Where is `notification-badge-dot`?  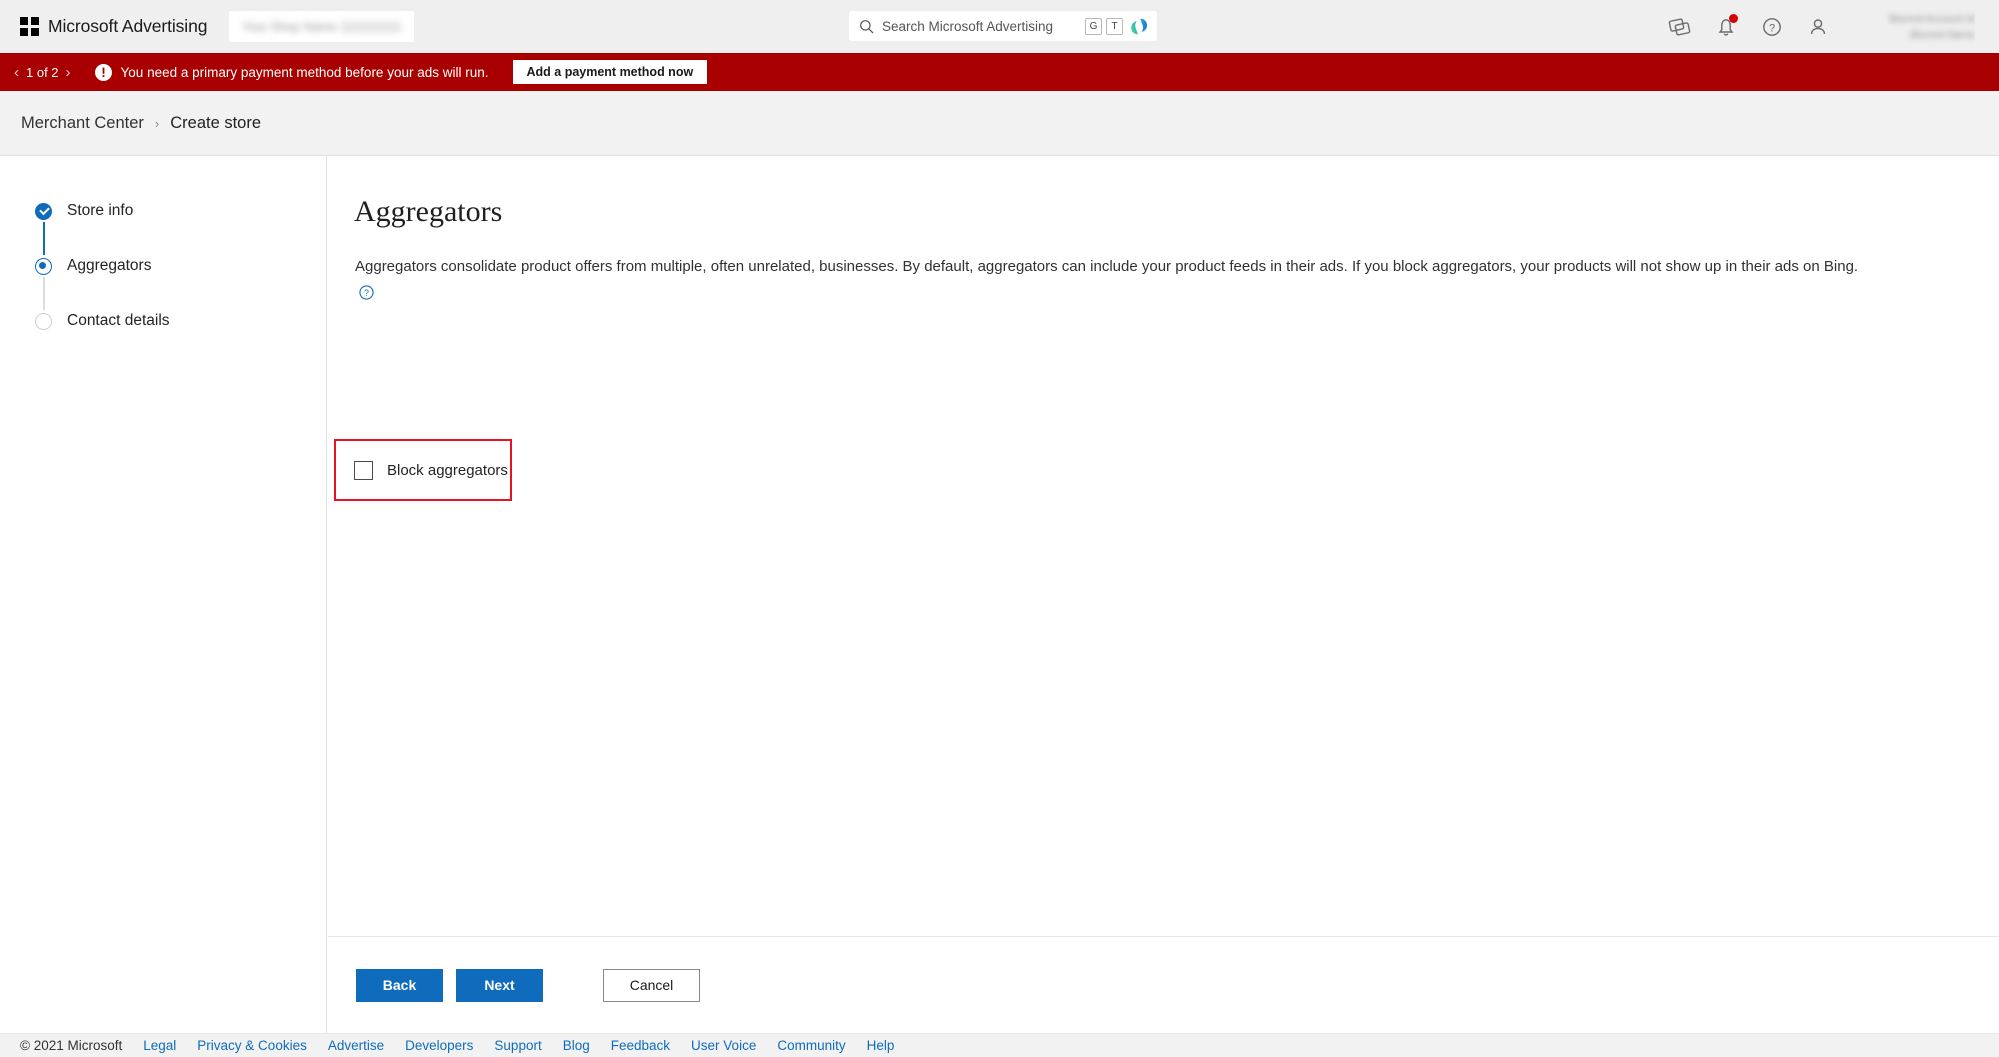 notification-badge-dot is located at coordinates (1733, 18).